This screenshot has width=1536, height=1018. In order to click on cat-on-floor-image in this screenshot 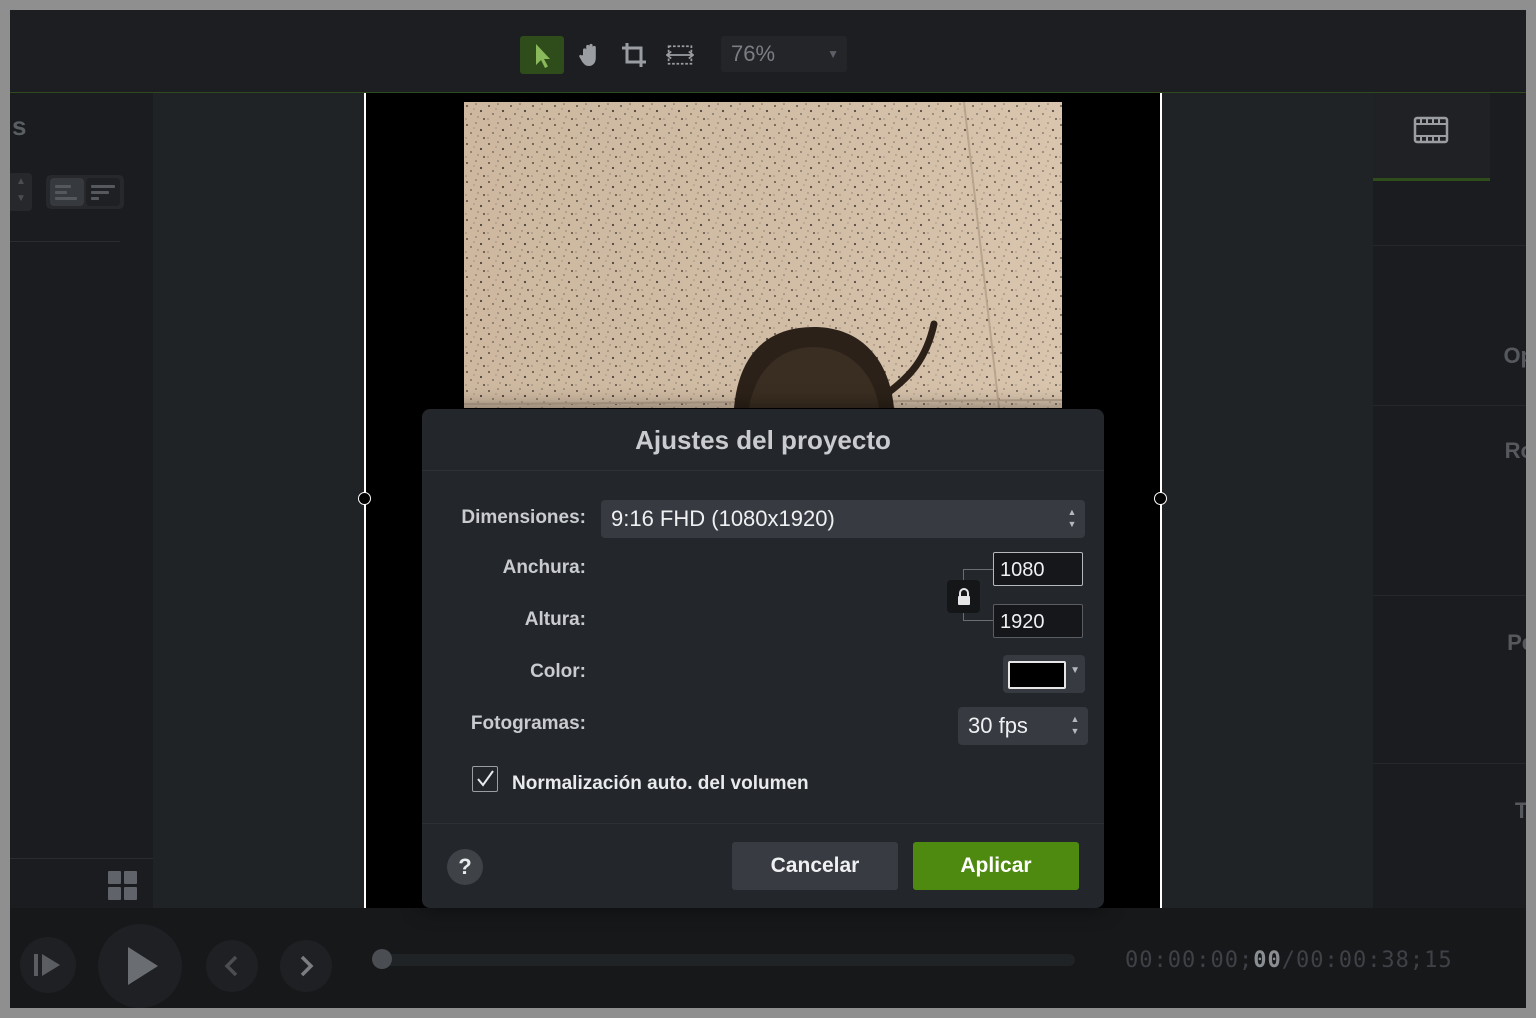, I will do `click(763, 255)`.